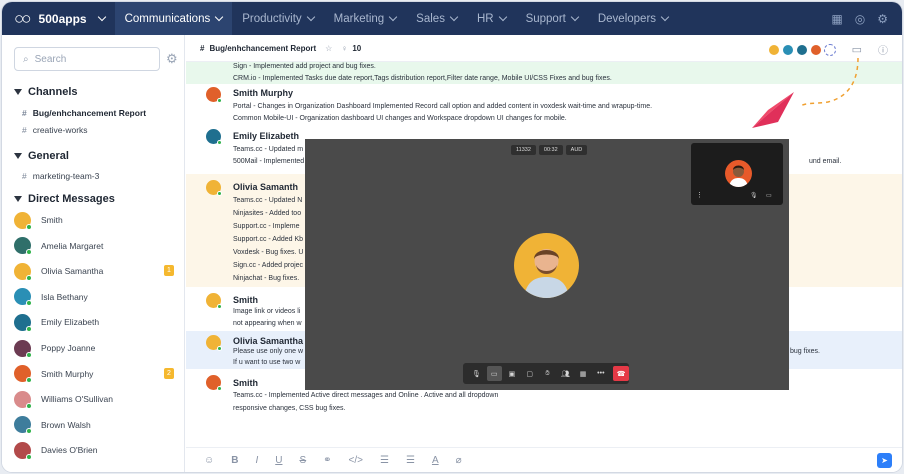  I want to click on raise-hand-button: ✋︎, so click(547, 373).